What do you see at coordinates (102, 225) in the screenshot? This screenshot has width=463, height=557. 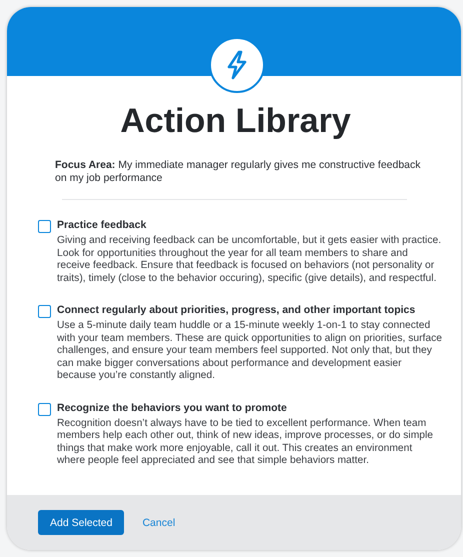 I see `action-title: Practice feedback` at bounding box center [102, 225].